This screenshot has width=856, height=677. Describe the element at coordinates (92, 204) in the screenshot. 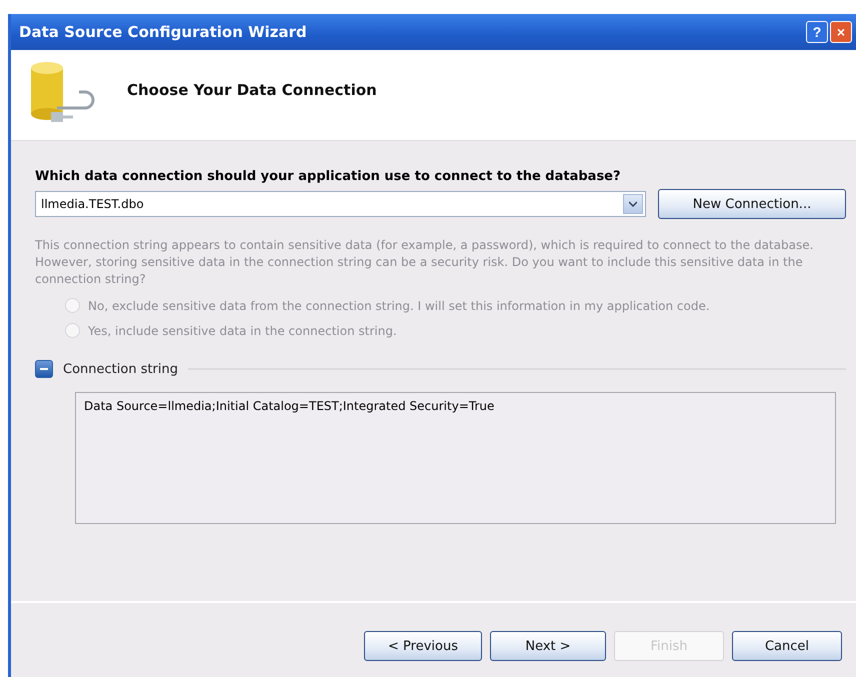

I see `dropdown-value: llmedia.TEST.dbo` at that location.